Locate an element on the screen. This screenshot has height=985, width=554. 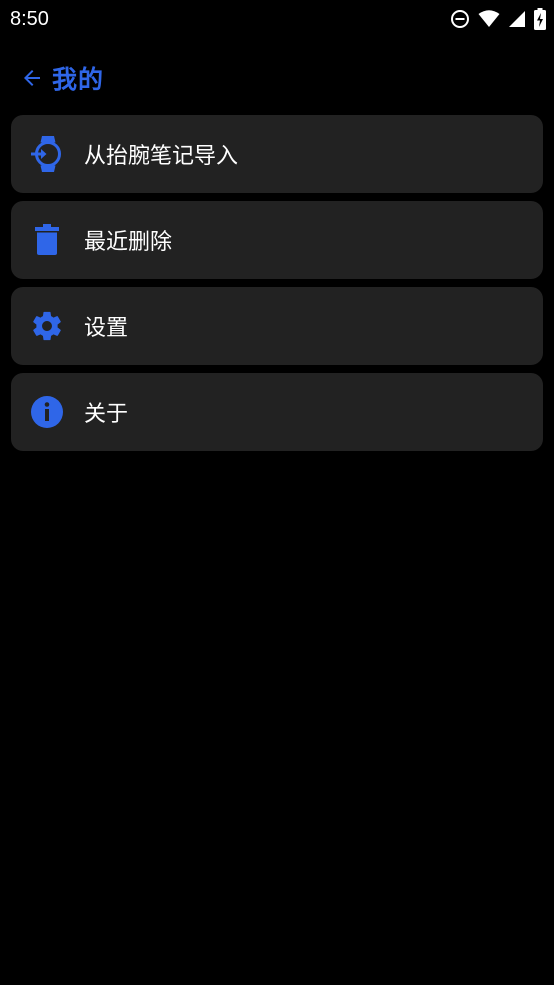
battery-charging-icon is located at coordinates (540, 19).